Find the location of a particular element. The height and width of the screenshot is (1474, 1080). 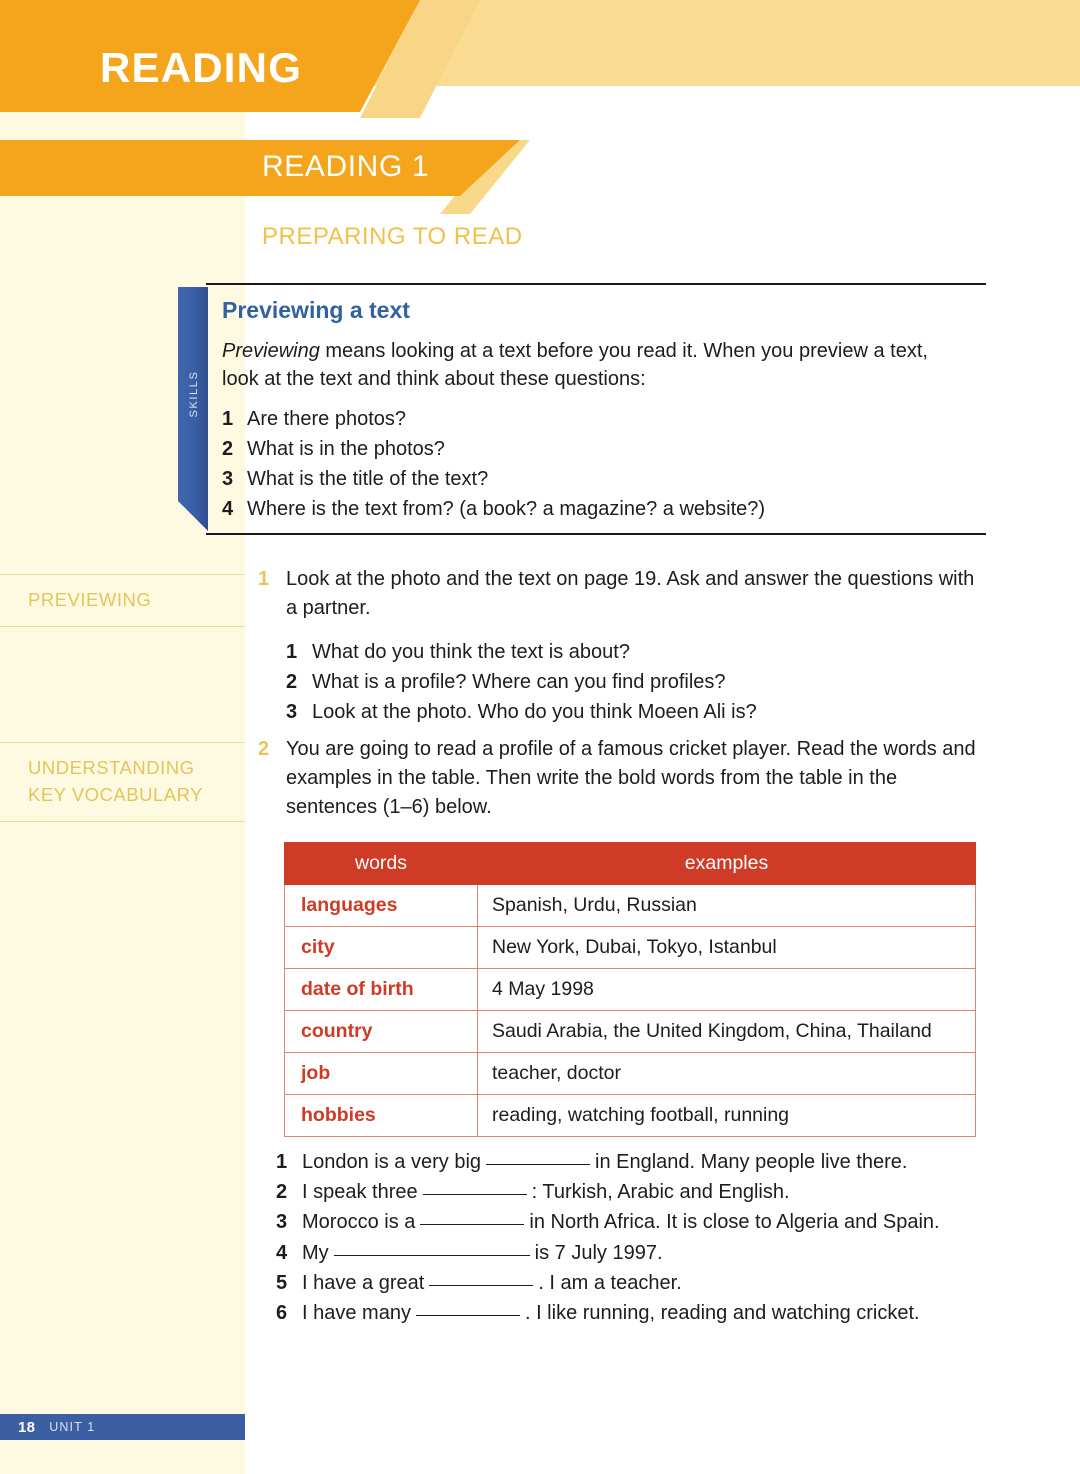

gap-fill-before: London is a very big is located at coordinates (392, 1162).